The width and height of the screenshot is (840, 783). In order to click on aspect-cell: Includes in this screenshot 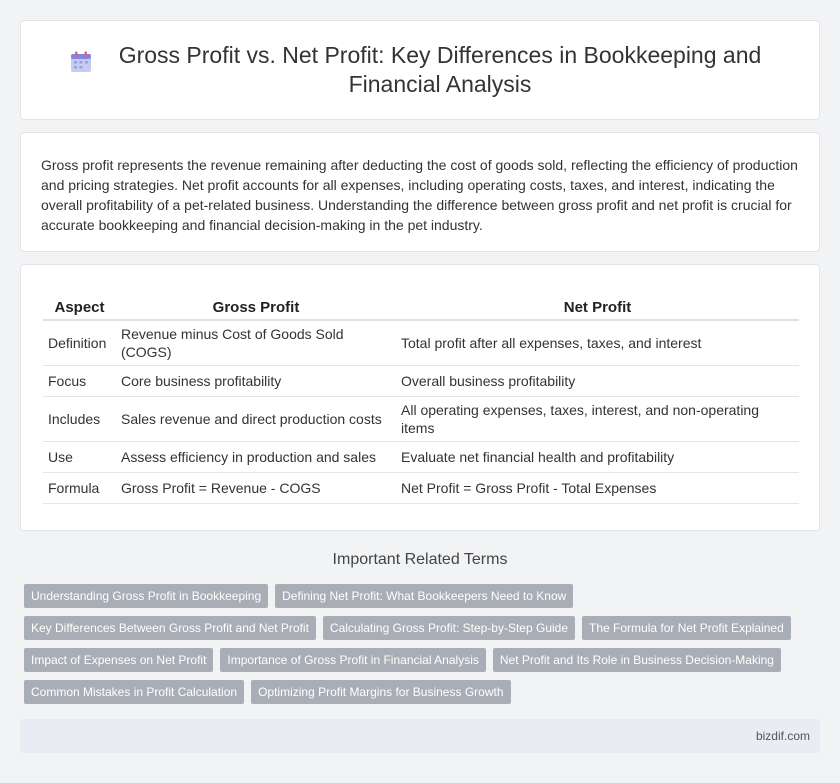, I will do `click(79, 419)`.